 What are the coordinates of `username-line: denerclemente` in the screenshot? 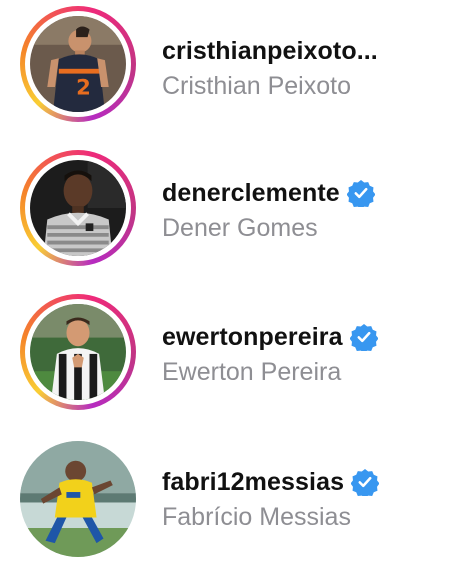 It's located at (308, 193).